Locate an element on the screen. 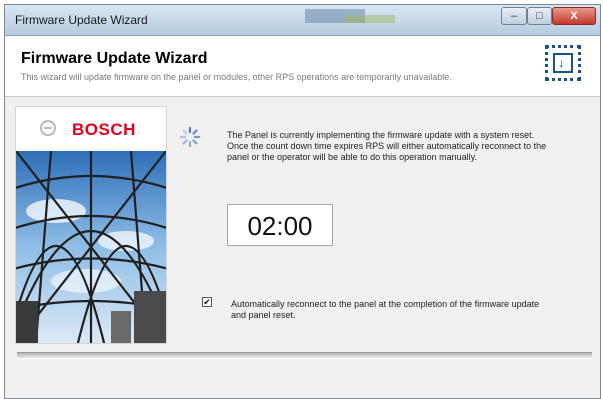 This screenshot has height=399, width=603. busy-spinner-icon is located at coordinates (190, 137).